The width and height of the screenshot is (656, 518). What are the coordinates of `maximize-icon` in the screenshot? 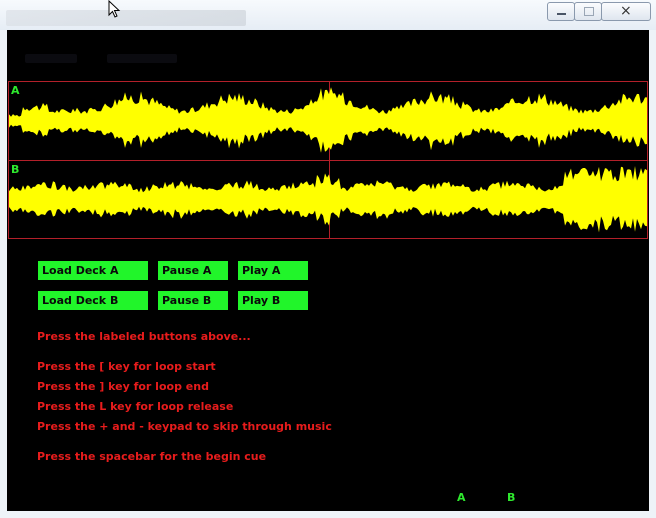 It's located at (589, 11).